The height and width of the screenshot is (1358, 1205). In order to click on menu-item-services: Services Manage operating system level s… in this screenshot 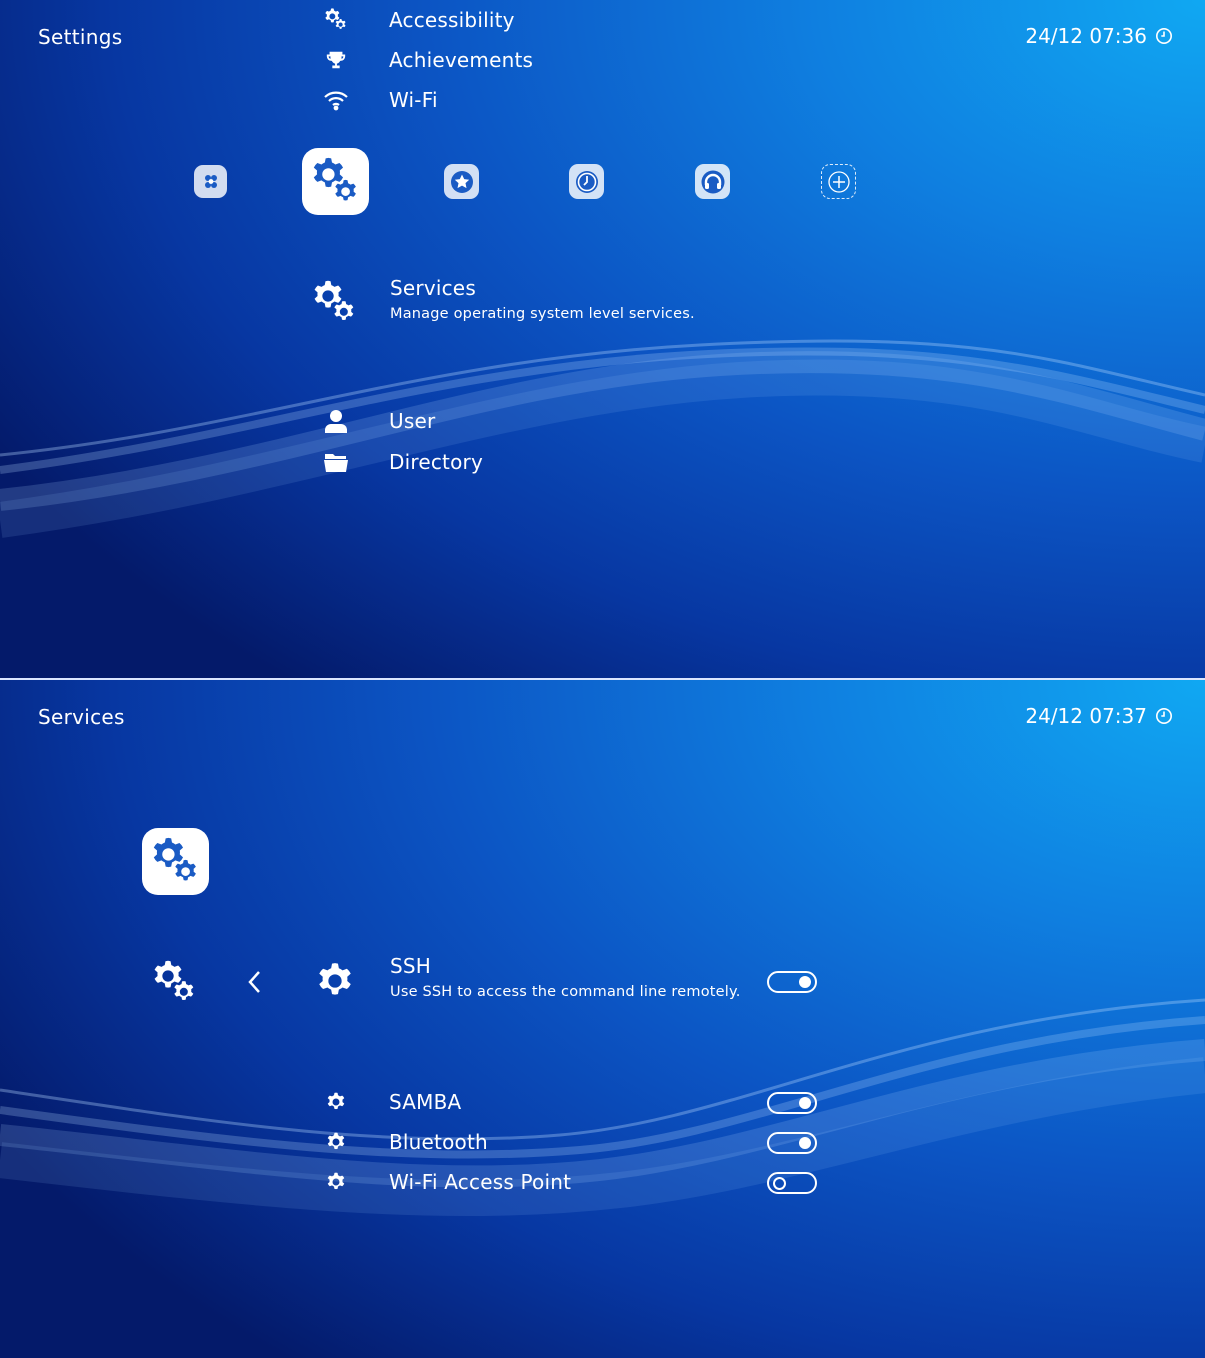, I will do `click(503, 302)`.